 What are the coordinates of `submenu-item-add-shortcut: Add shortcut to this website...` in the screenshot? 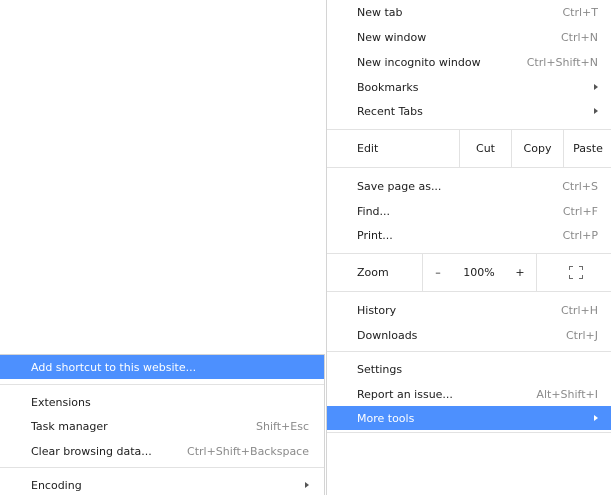 It's located at (162, 367).